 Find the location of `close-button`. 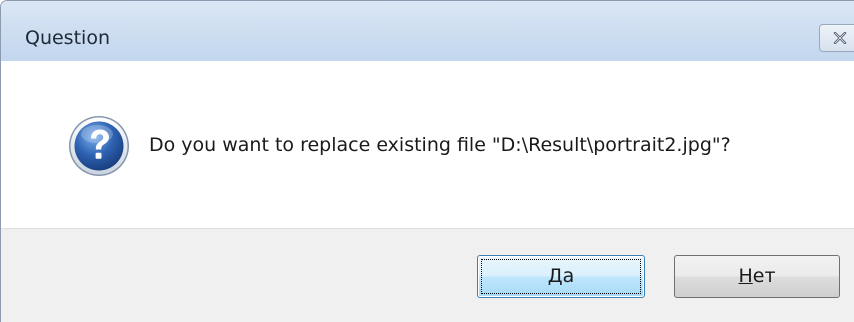

close-button is located at coordinates (836, 38).